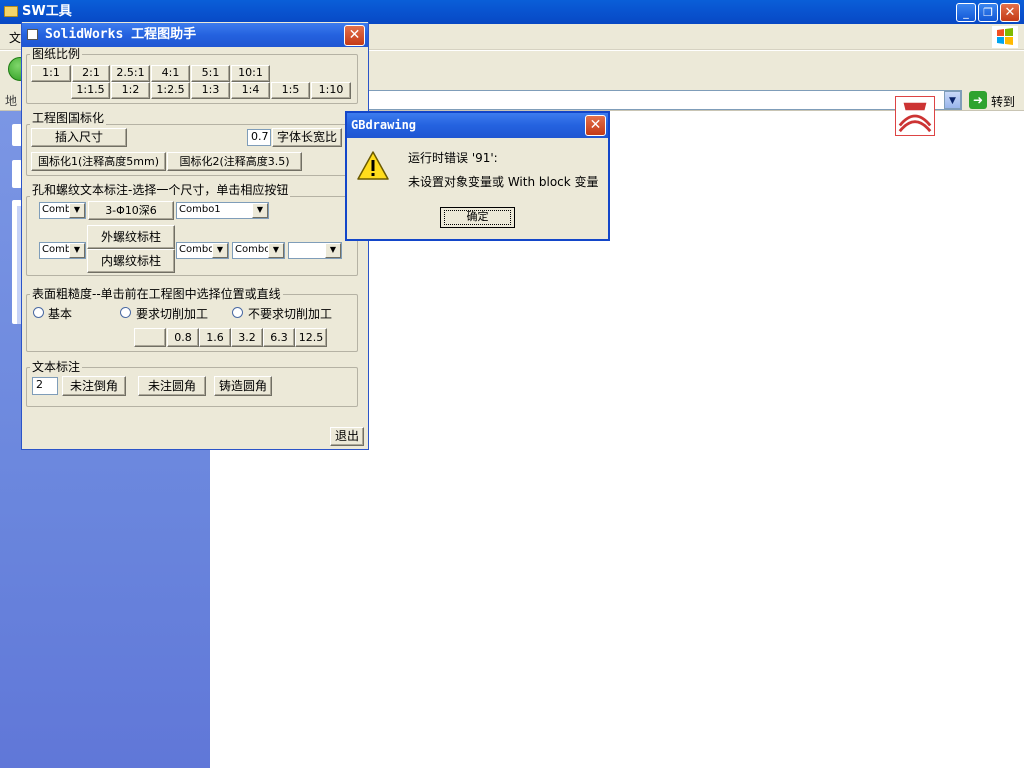 This screenshot has height=768, width=1024. Describe the element at coordinates (131, 210) in the screenshot. I see `hole-depth-button: 3-Φ10深6` at that location.